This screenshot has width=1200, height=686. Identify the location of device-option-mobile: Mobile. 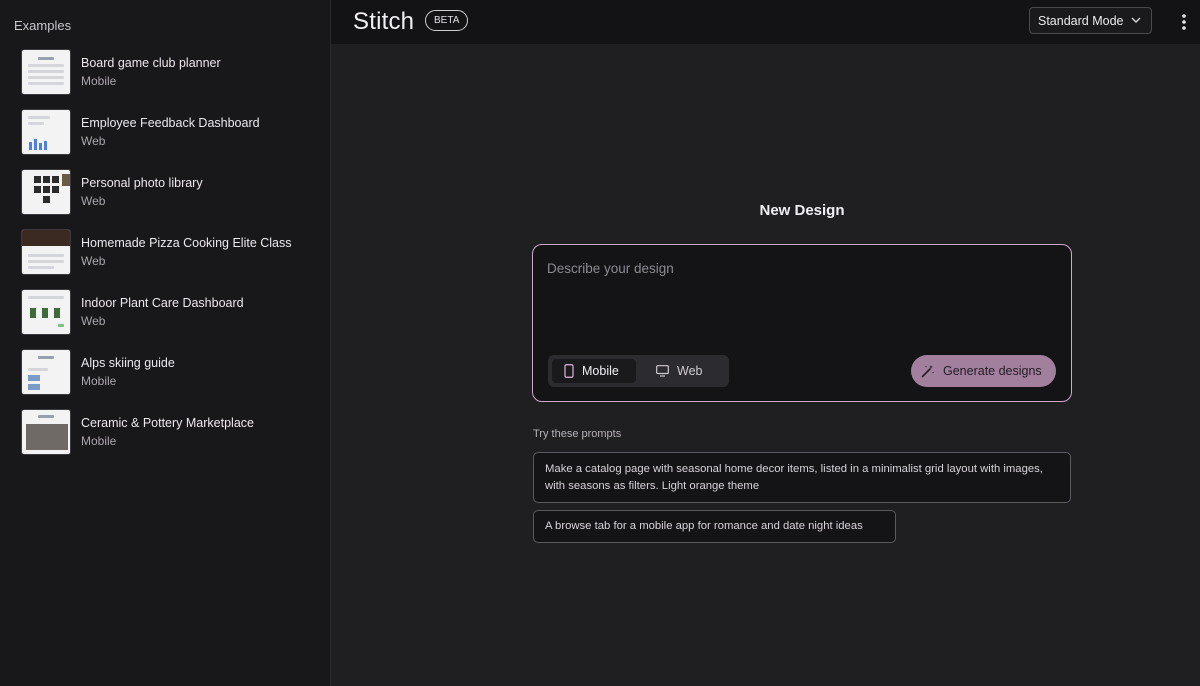
(594, 371).